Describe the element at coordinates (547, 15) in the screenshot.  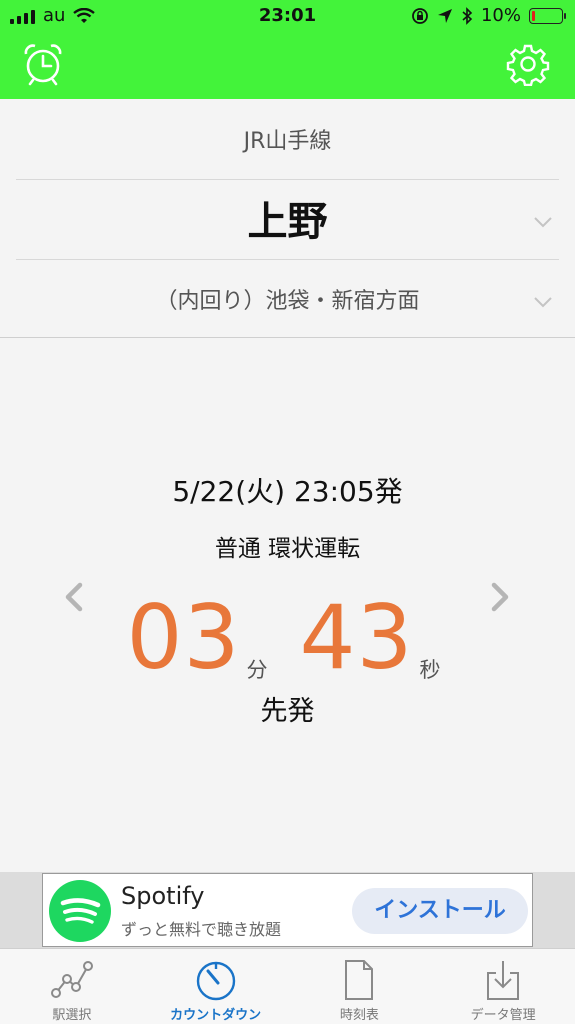
I see `battery-icon` at that location.